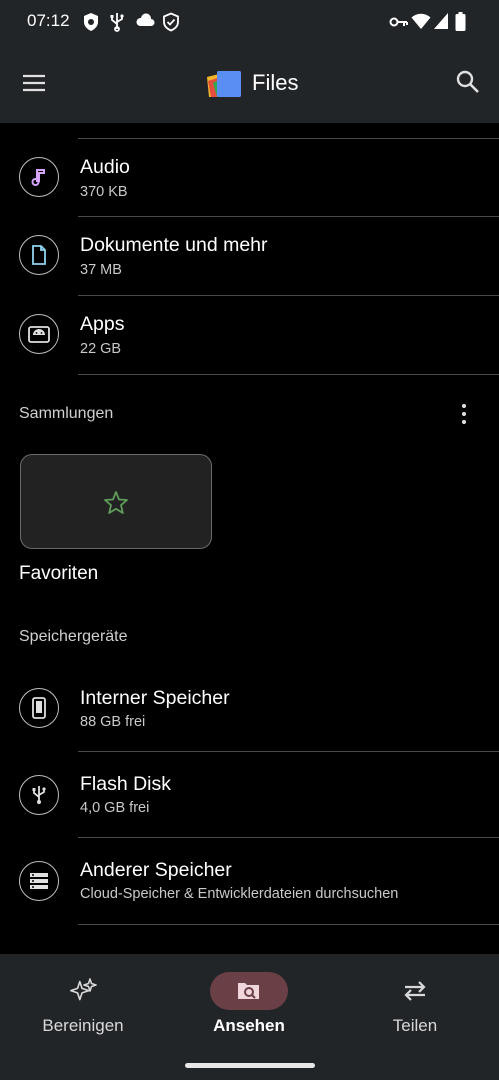 The width and height of the screenshot is (499, 1080). Describe the element at coordinates (83, 991) in the screenshot. I see `sparkle-icon` at that location.